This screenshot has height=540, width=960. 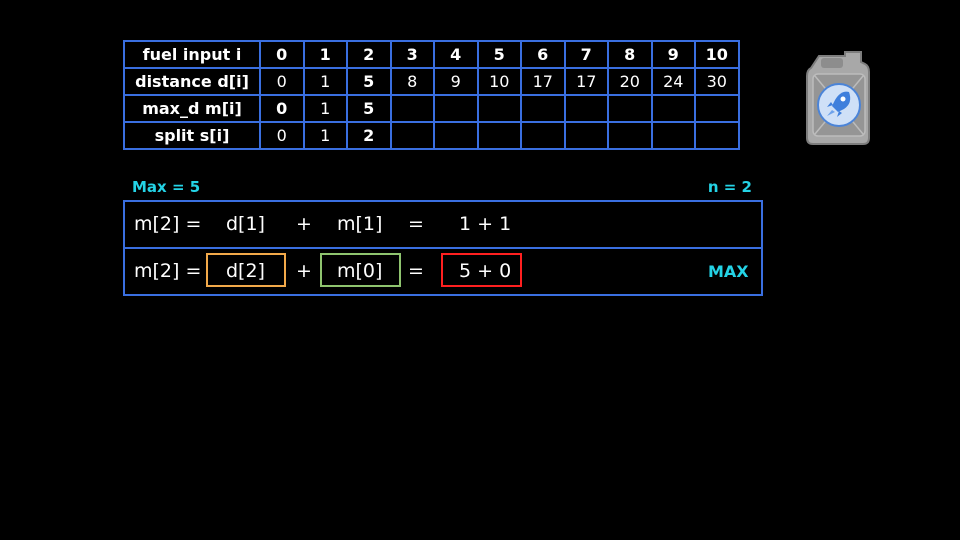 I want to click on row-header: fuel input i, so click(x=192, y=54).